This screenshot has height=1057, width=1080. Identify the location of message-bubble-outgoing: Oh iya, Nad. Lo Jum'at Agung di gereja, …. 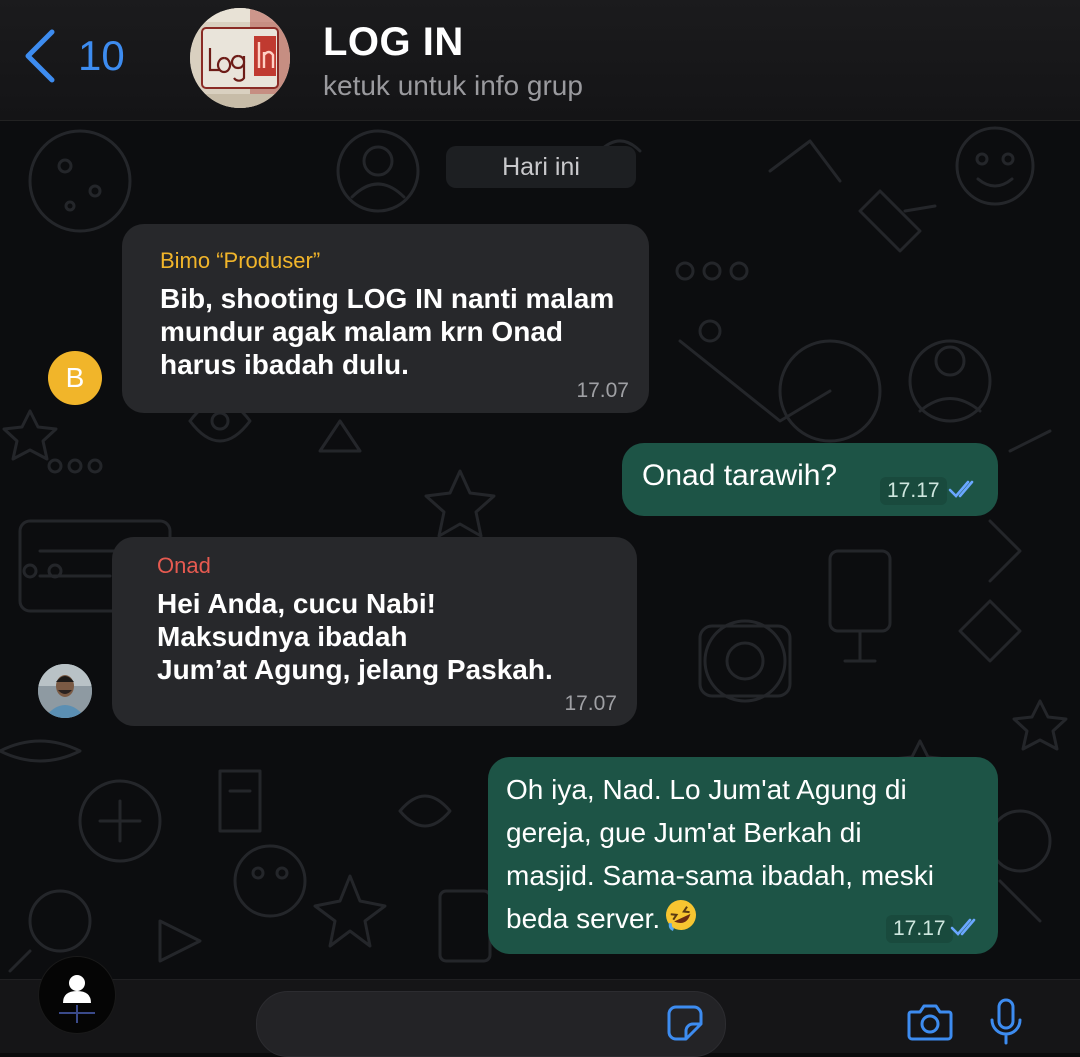
(743, 855).